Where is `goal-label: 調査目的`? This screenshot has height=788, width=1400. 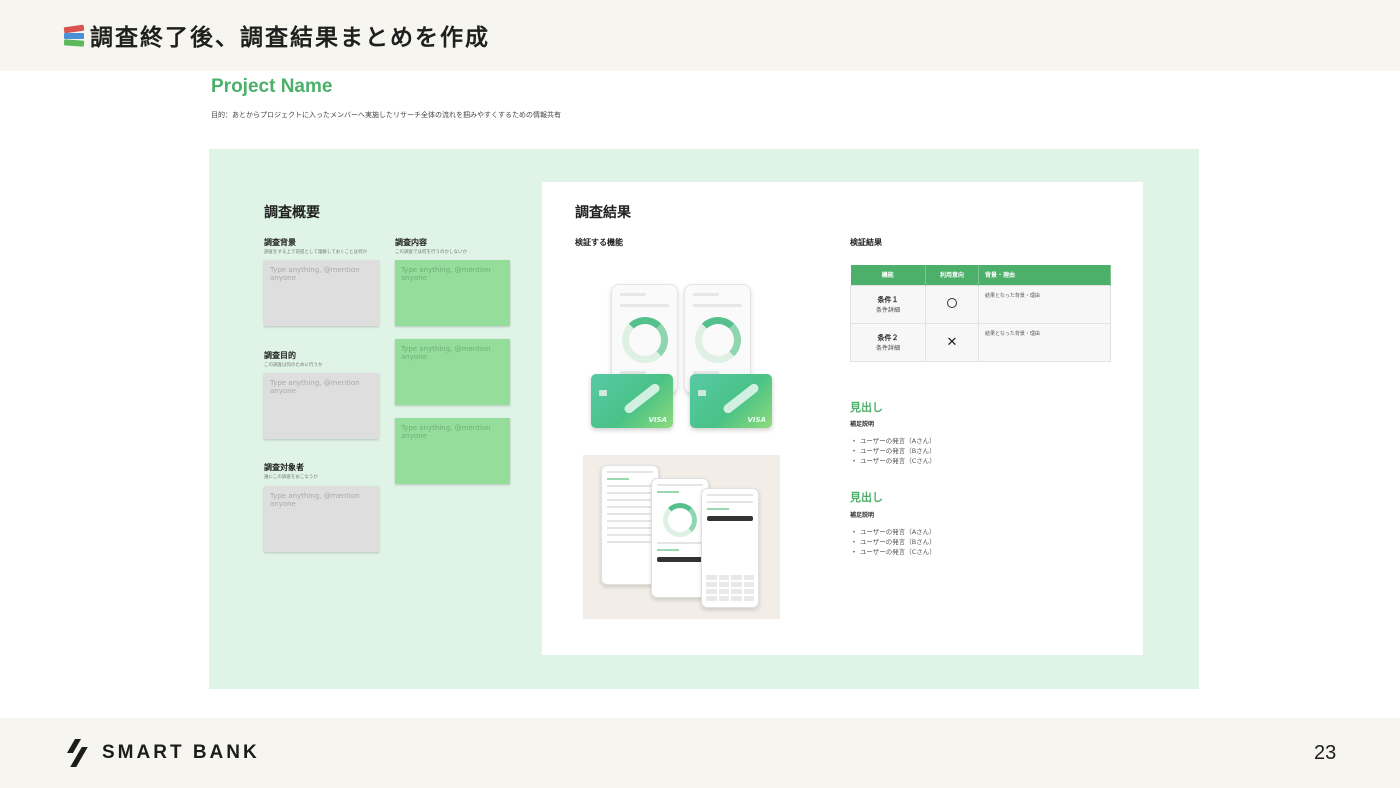 goal-label: 調査目的 is located at coordinates (280, 355).